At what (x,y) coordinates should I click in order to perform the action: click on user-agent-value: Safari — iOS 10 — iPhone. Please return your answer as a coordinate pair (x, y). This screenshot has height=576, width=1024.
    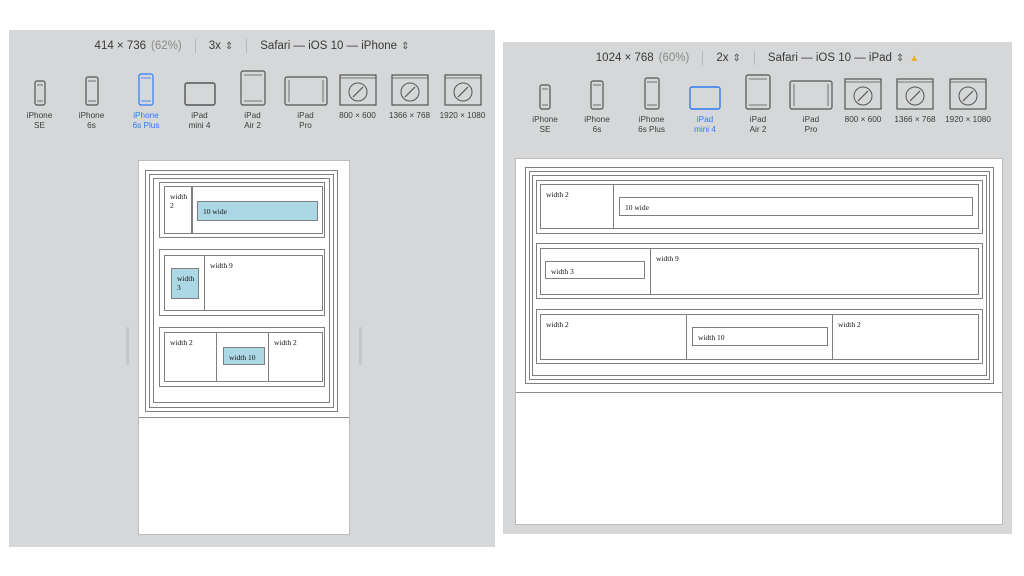
    Looking at the image, I should click on (329, 46).